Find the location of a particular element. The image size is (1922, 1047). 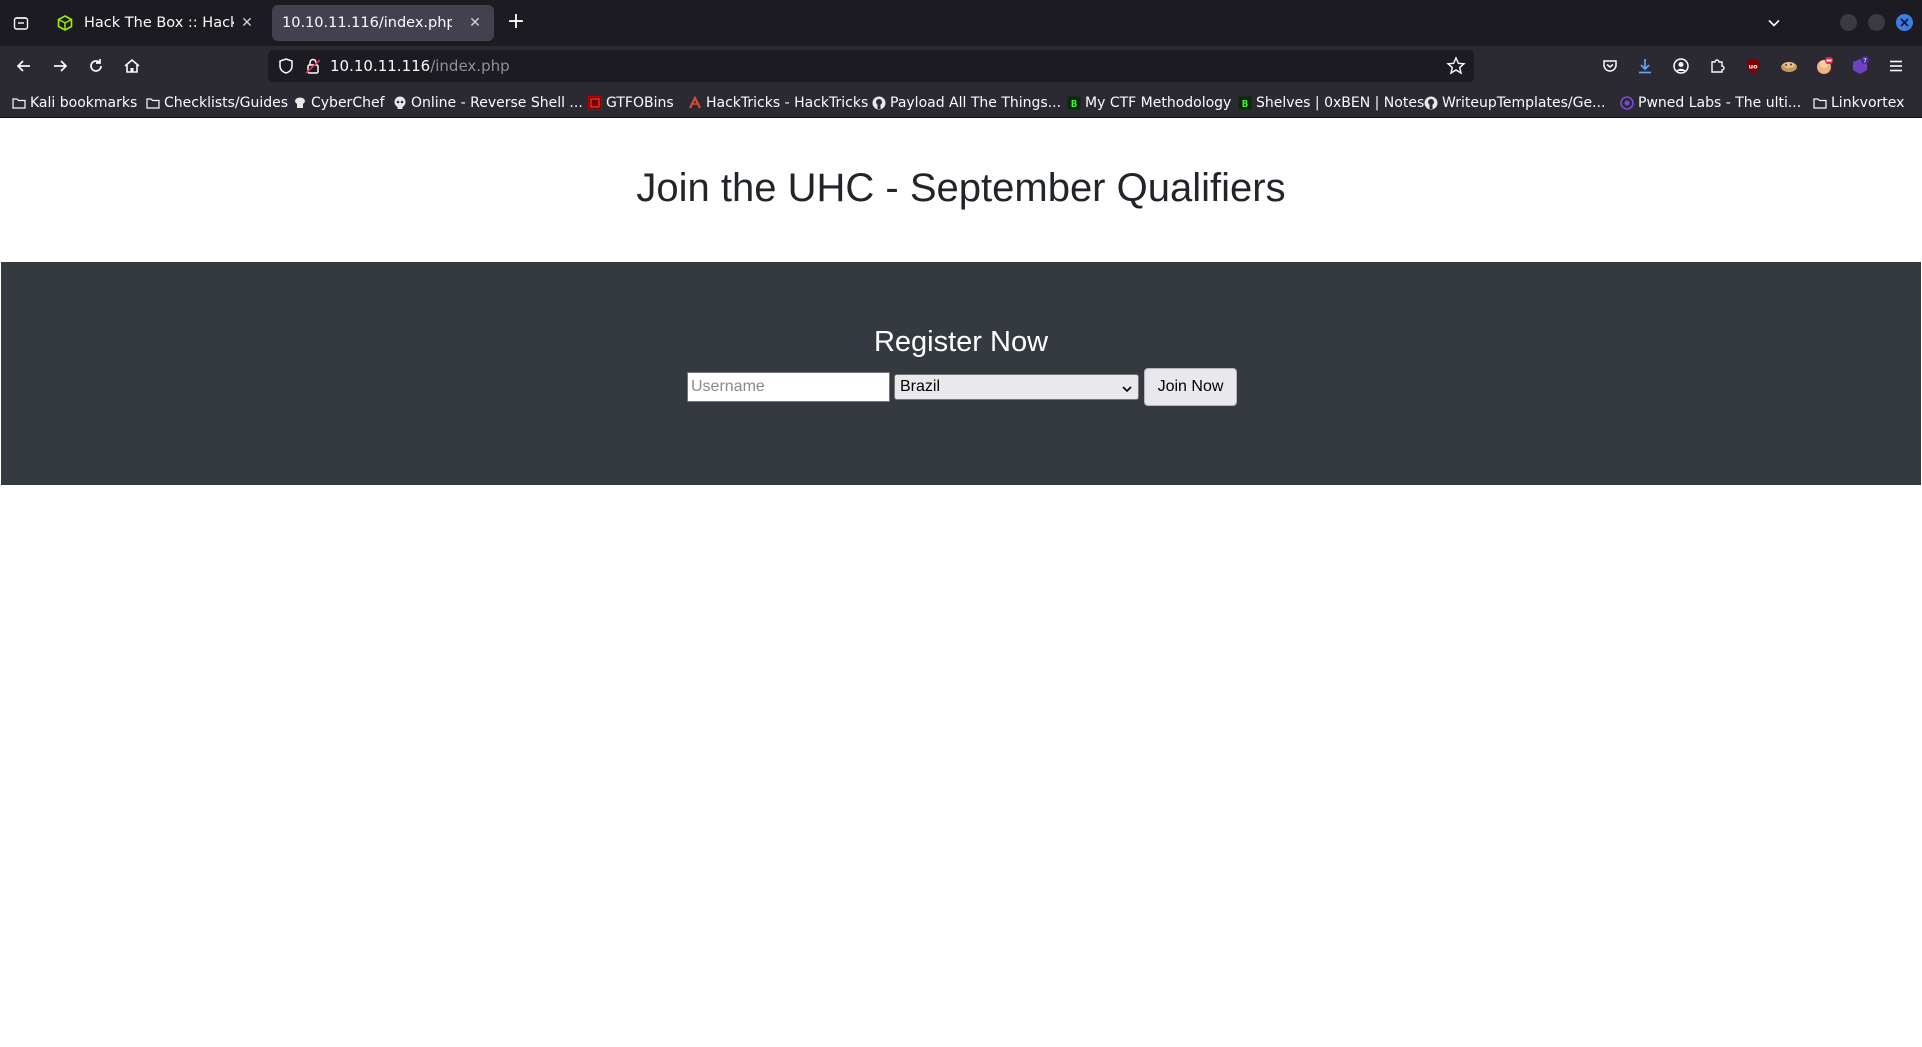

pocket-icon is located at coordinates (1610, 66).